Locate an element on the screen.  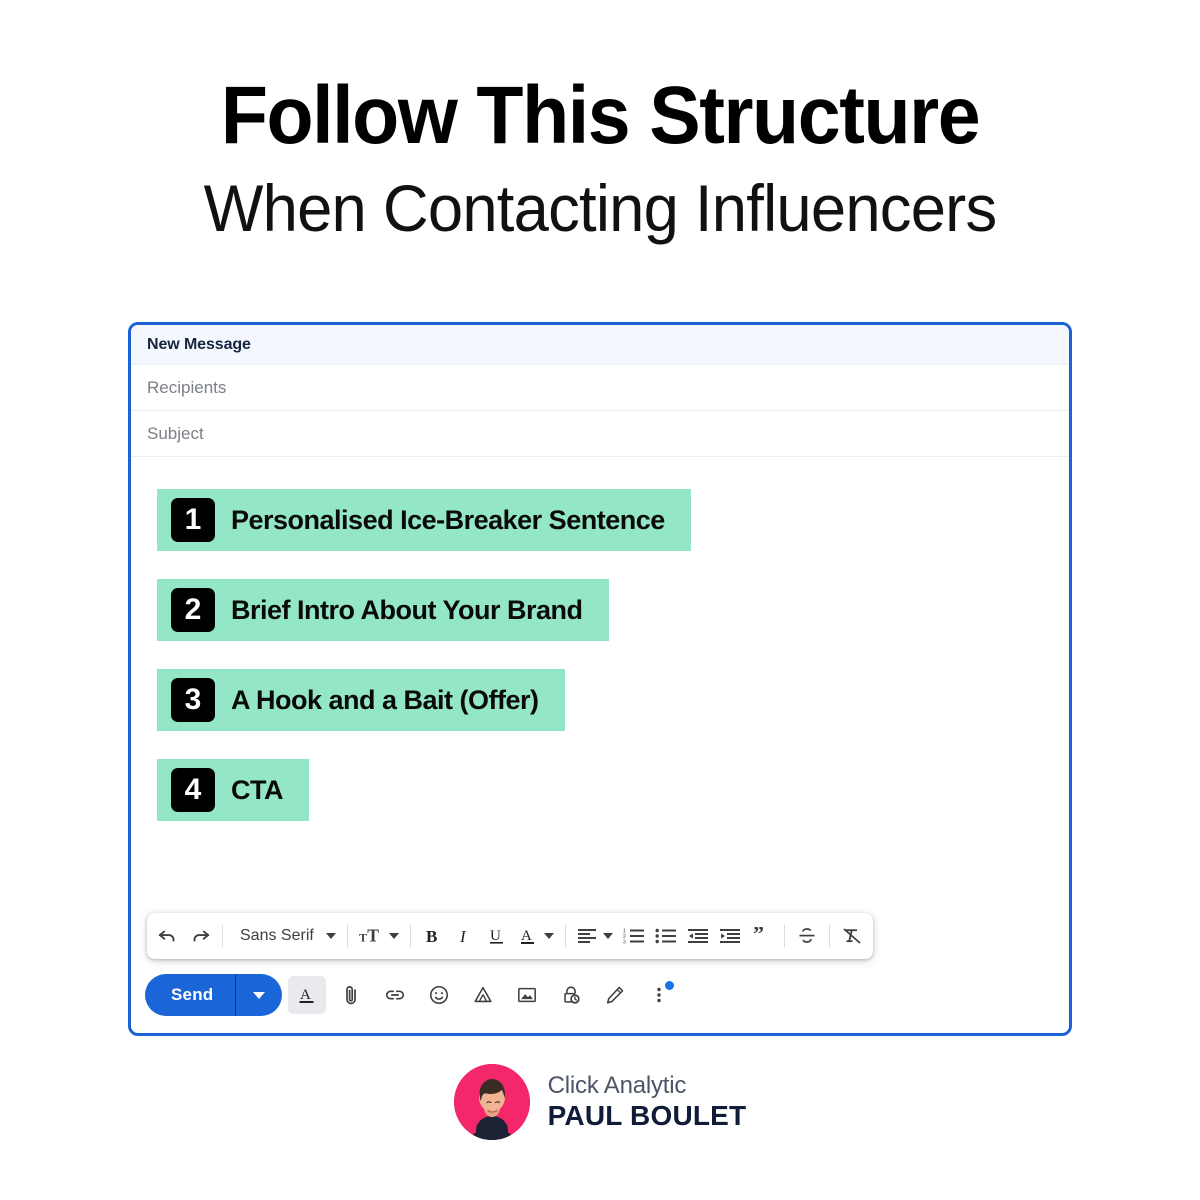
recipients-placeholder: Recipients is located at coordinates (187, 387).